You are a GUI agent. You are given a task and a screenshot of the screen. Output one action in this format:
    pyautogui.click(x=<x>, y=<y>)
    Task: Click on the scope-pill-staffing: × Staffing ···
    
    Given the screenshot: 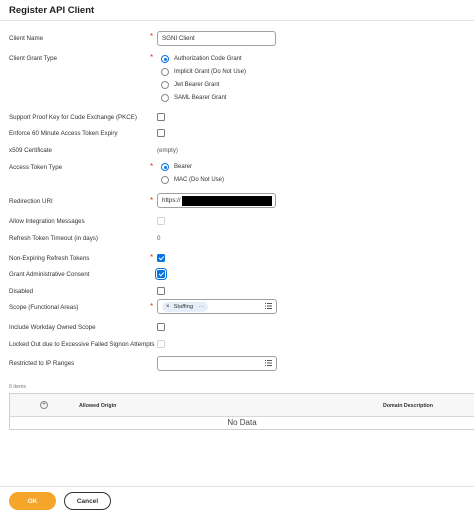 What is the action you would take?
    pyautogui.click(x=185, y=307)
    